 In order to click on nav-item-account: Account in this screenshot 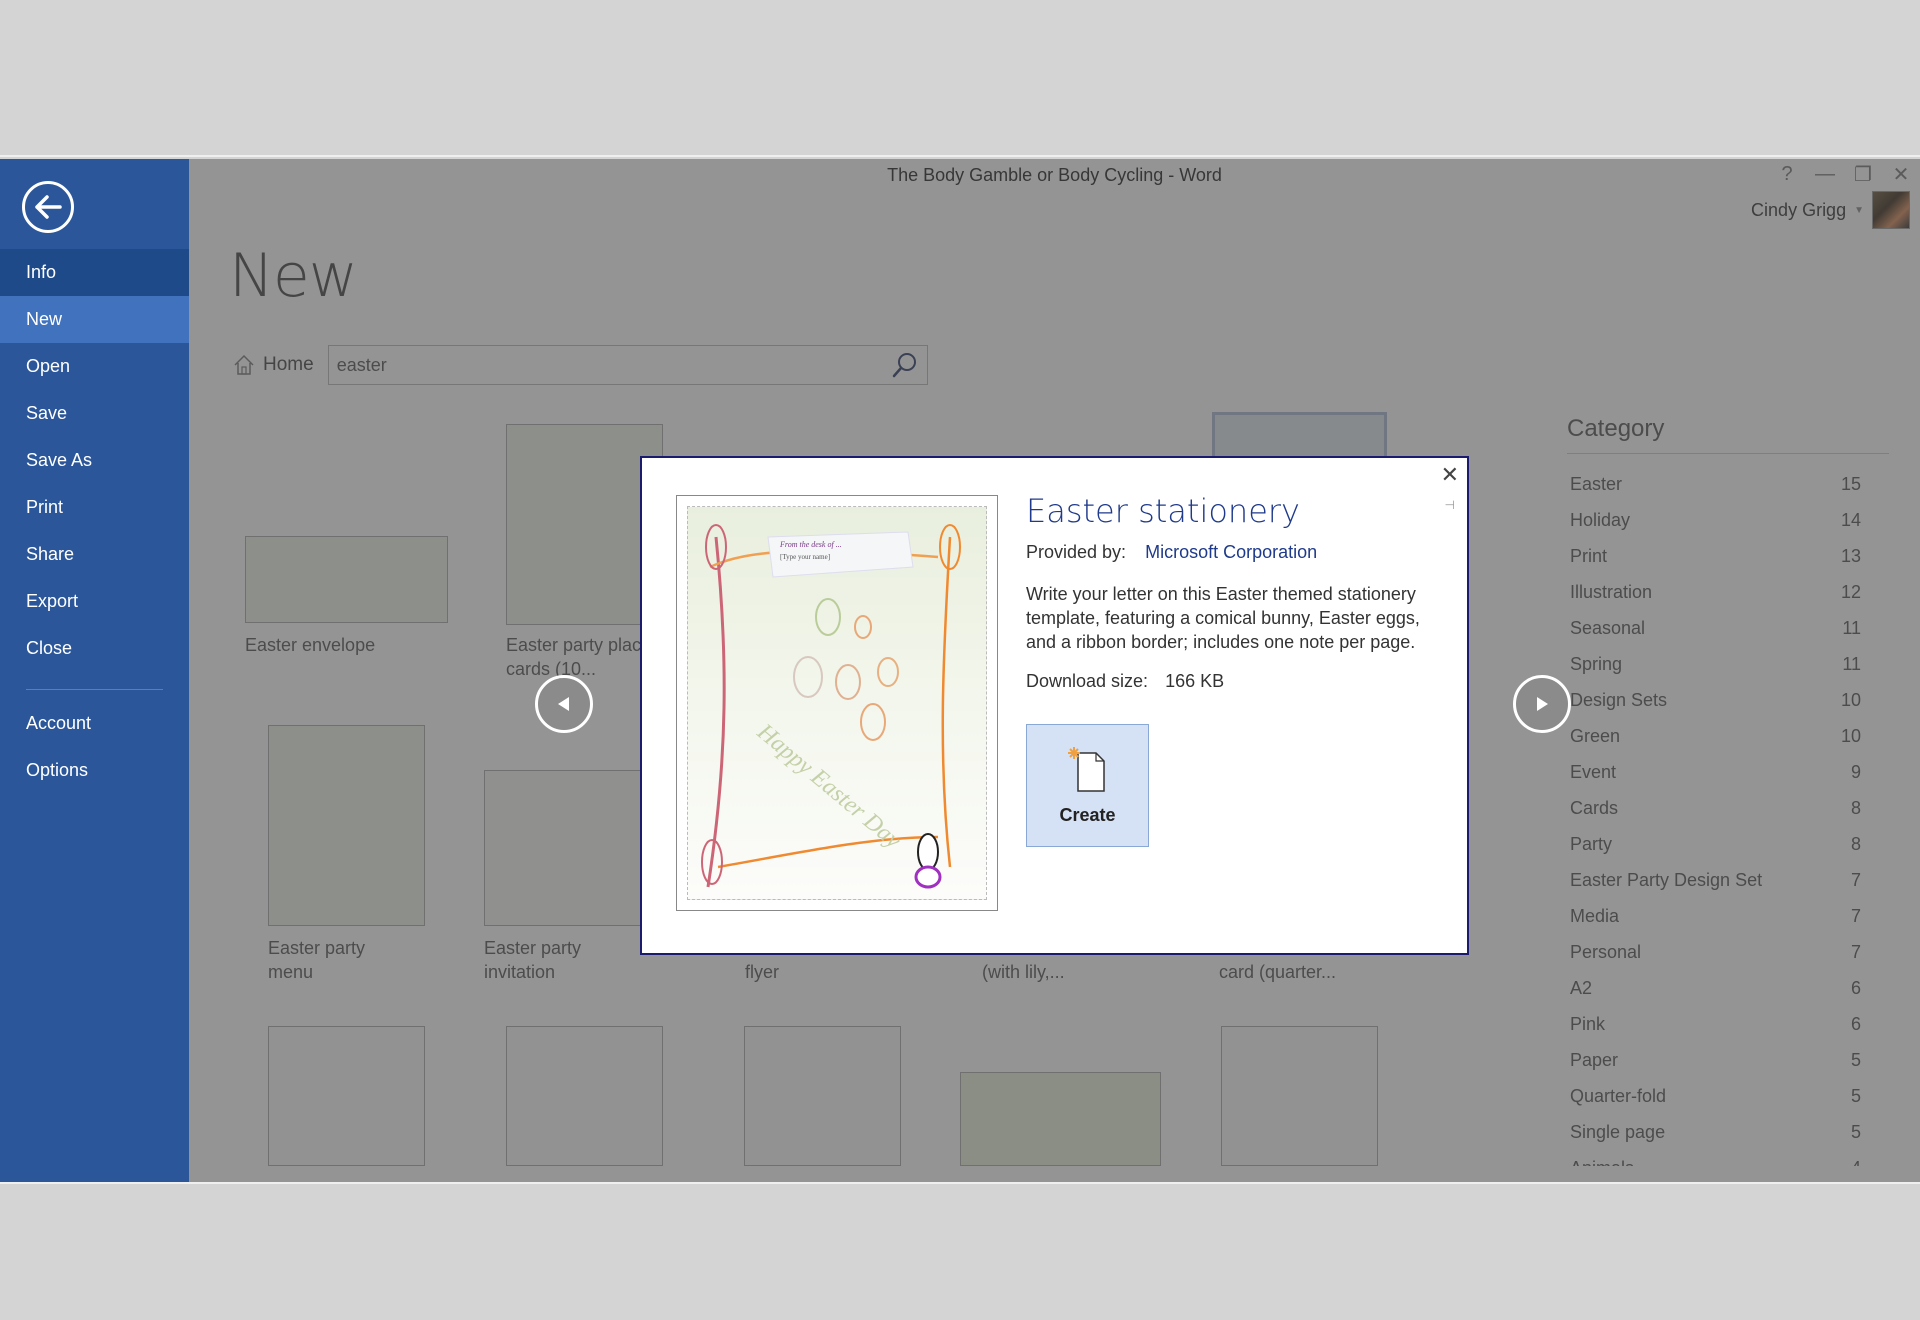, I will do `click(94, 723)`.